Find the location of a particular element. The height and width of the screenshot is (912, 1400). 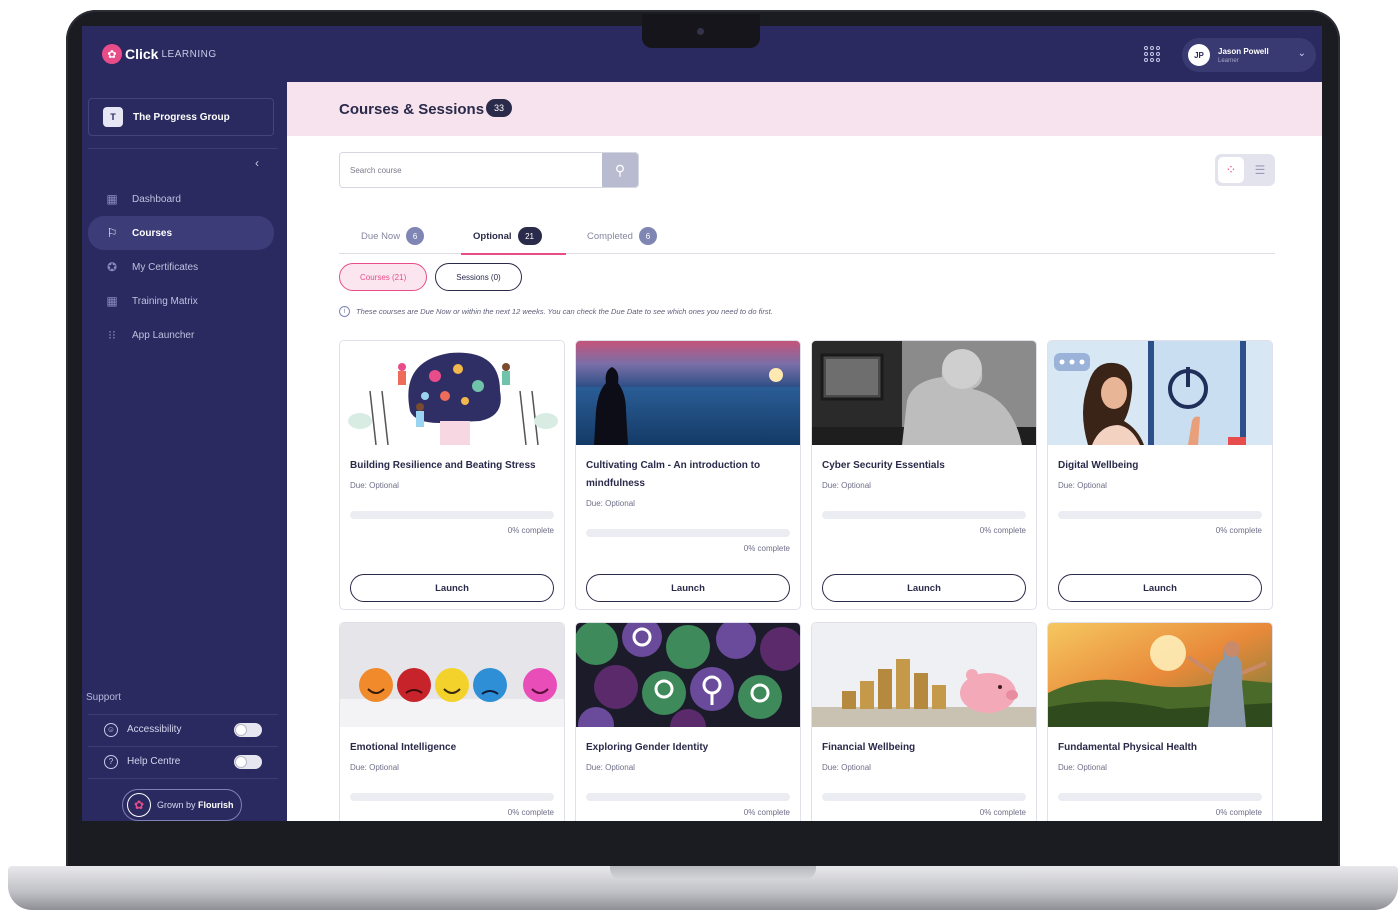

course-tabs: Due Now 6 Optional 21 Completed 6 is located at coordinates (807, 236).